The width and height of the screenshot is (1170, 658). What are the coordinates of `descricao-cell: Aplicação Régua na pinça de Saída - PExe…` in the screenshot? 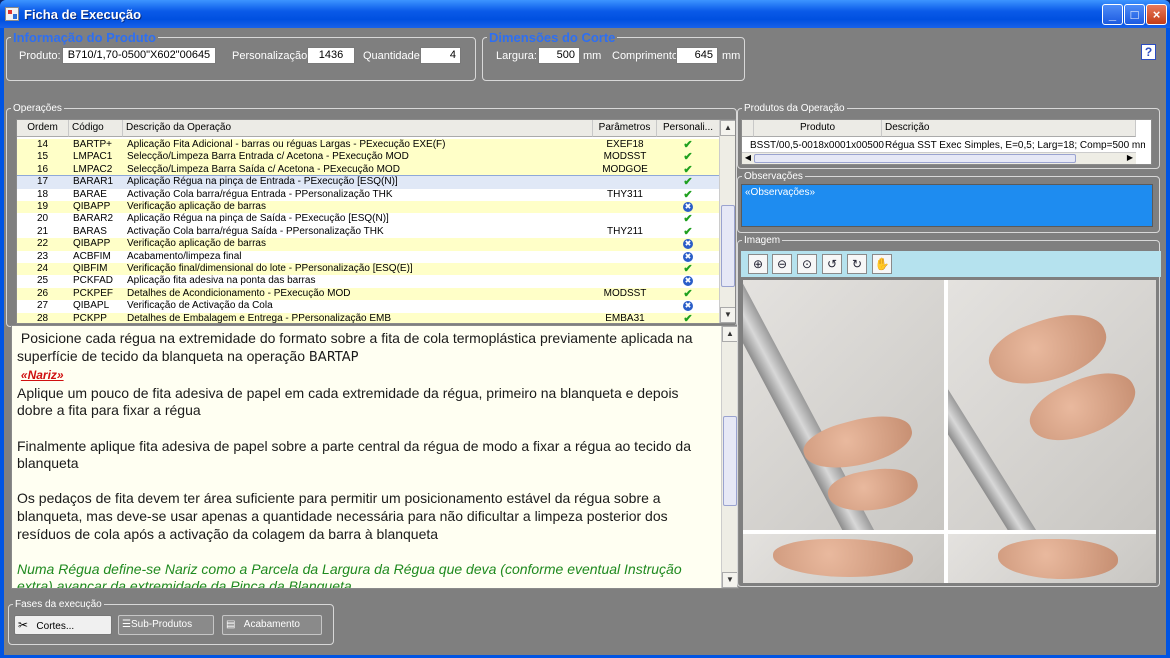 It's located at (258, 219).